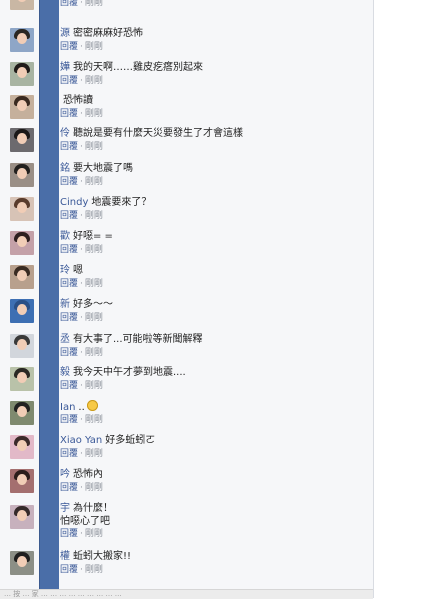 Image resolution: width=424 pixels, height=599 pixels. What do you see at coordinates (65, 339) in the screenshot?
I see `commenter-name: 丞` at bounding box center [65, 339].